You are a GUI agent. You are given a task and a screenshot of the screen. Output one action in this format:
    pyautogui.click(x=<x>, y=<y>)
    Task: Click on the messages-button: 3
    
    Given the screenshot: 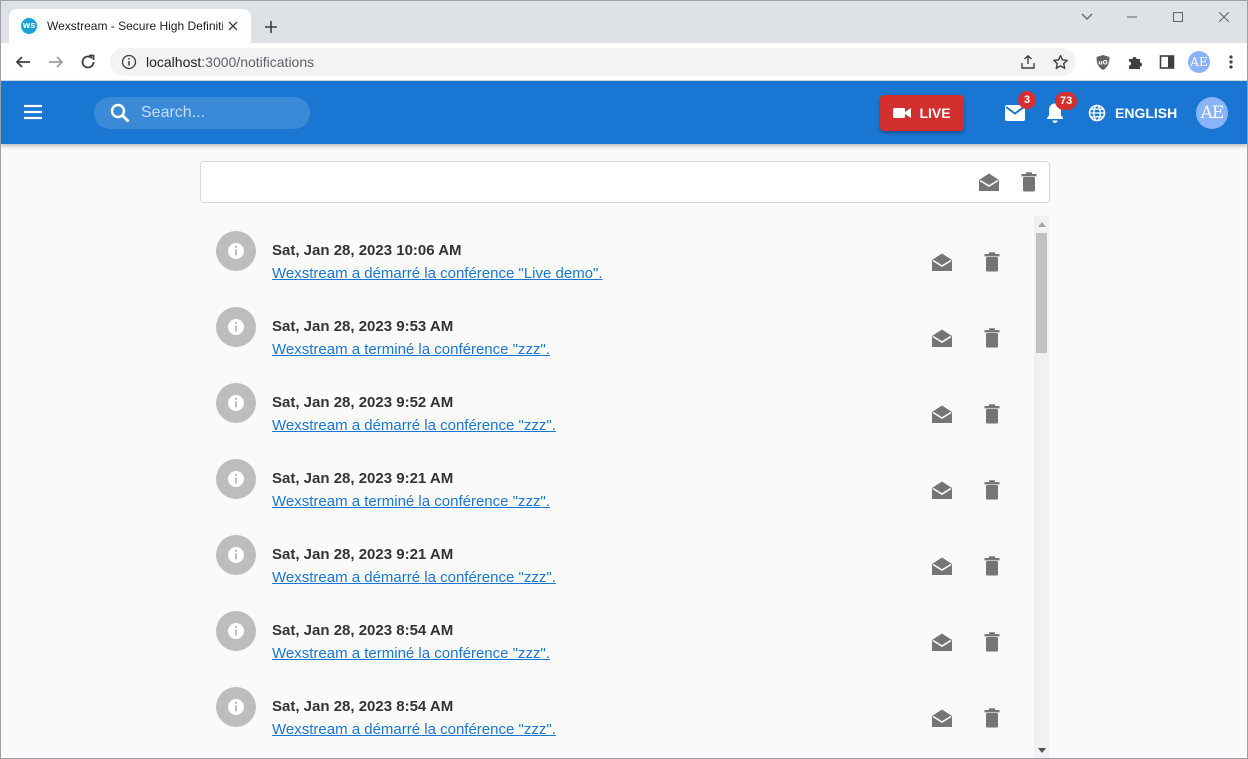 What is the action you would take?
    pyautogui.click(x=1019, y=108)
    